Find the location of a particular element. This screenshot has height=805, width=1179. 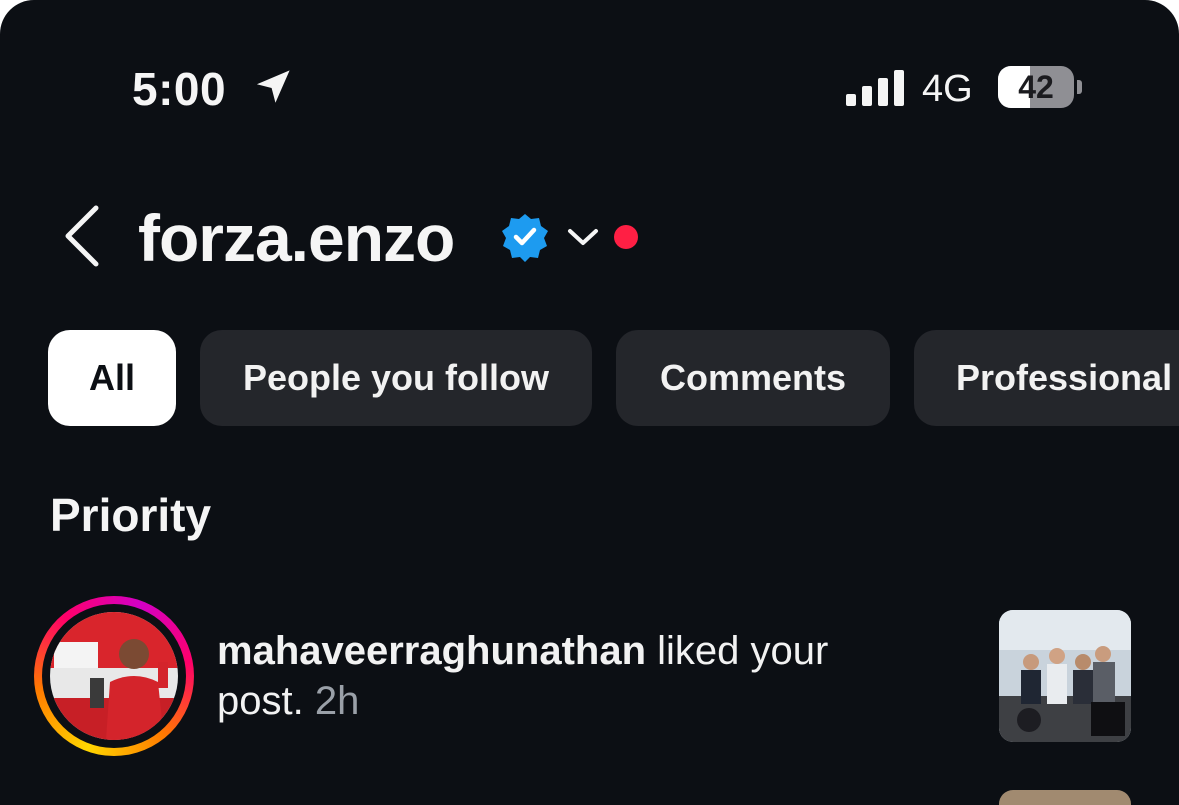

verified-badge-icon is located at coordinates (525, 238).